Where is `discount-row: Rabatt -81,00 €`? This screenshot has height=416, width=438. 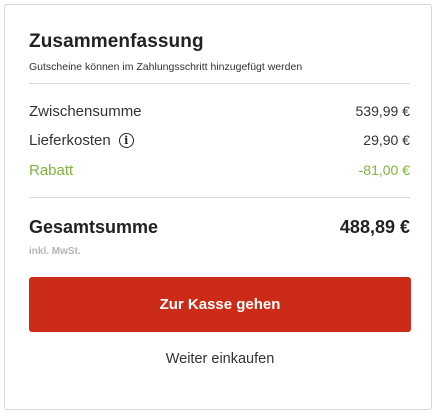 discount-row: Rabatt -81,00 € is located at coordinates (219, 170).